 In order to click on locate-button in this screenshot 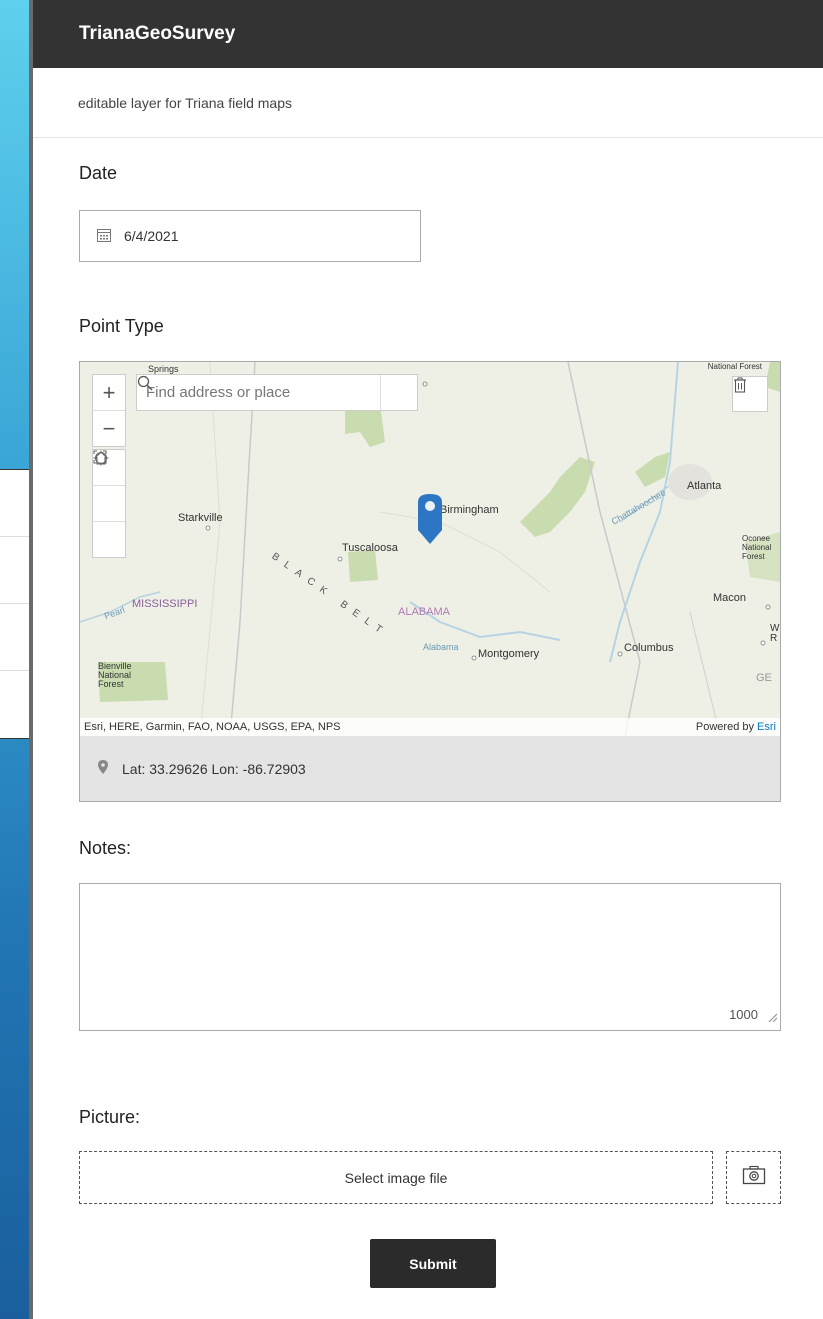, I will do `click(109, 486)`.